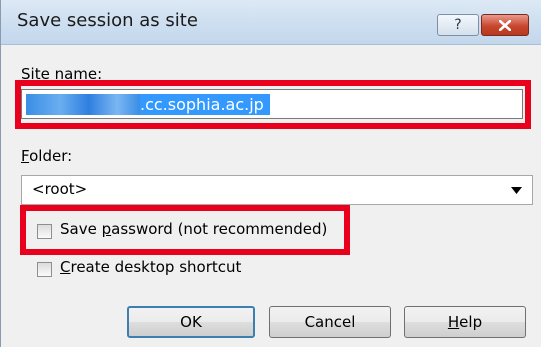 This screenshot has height=347, width=541. I want to click on save-password-label: Save password (not recommended), so click(193, 229).